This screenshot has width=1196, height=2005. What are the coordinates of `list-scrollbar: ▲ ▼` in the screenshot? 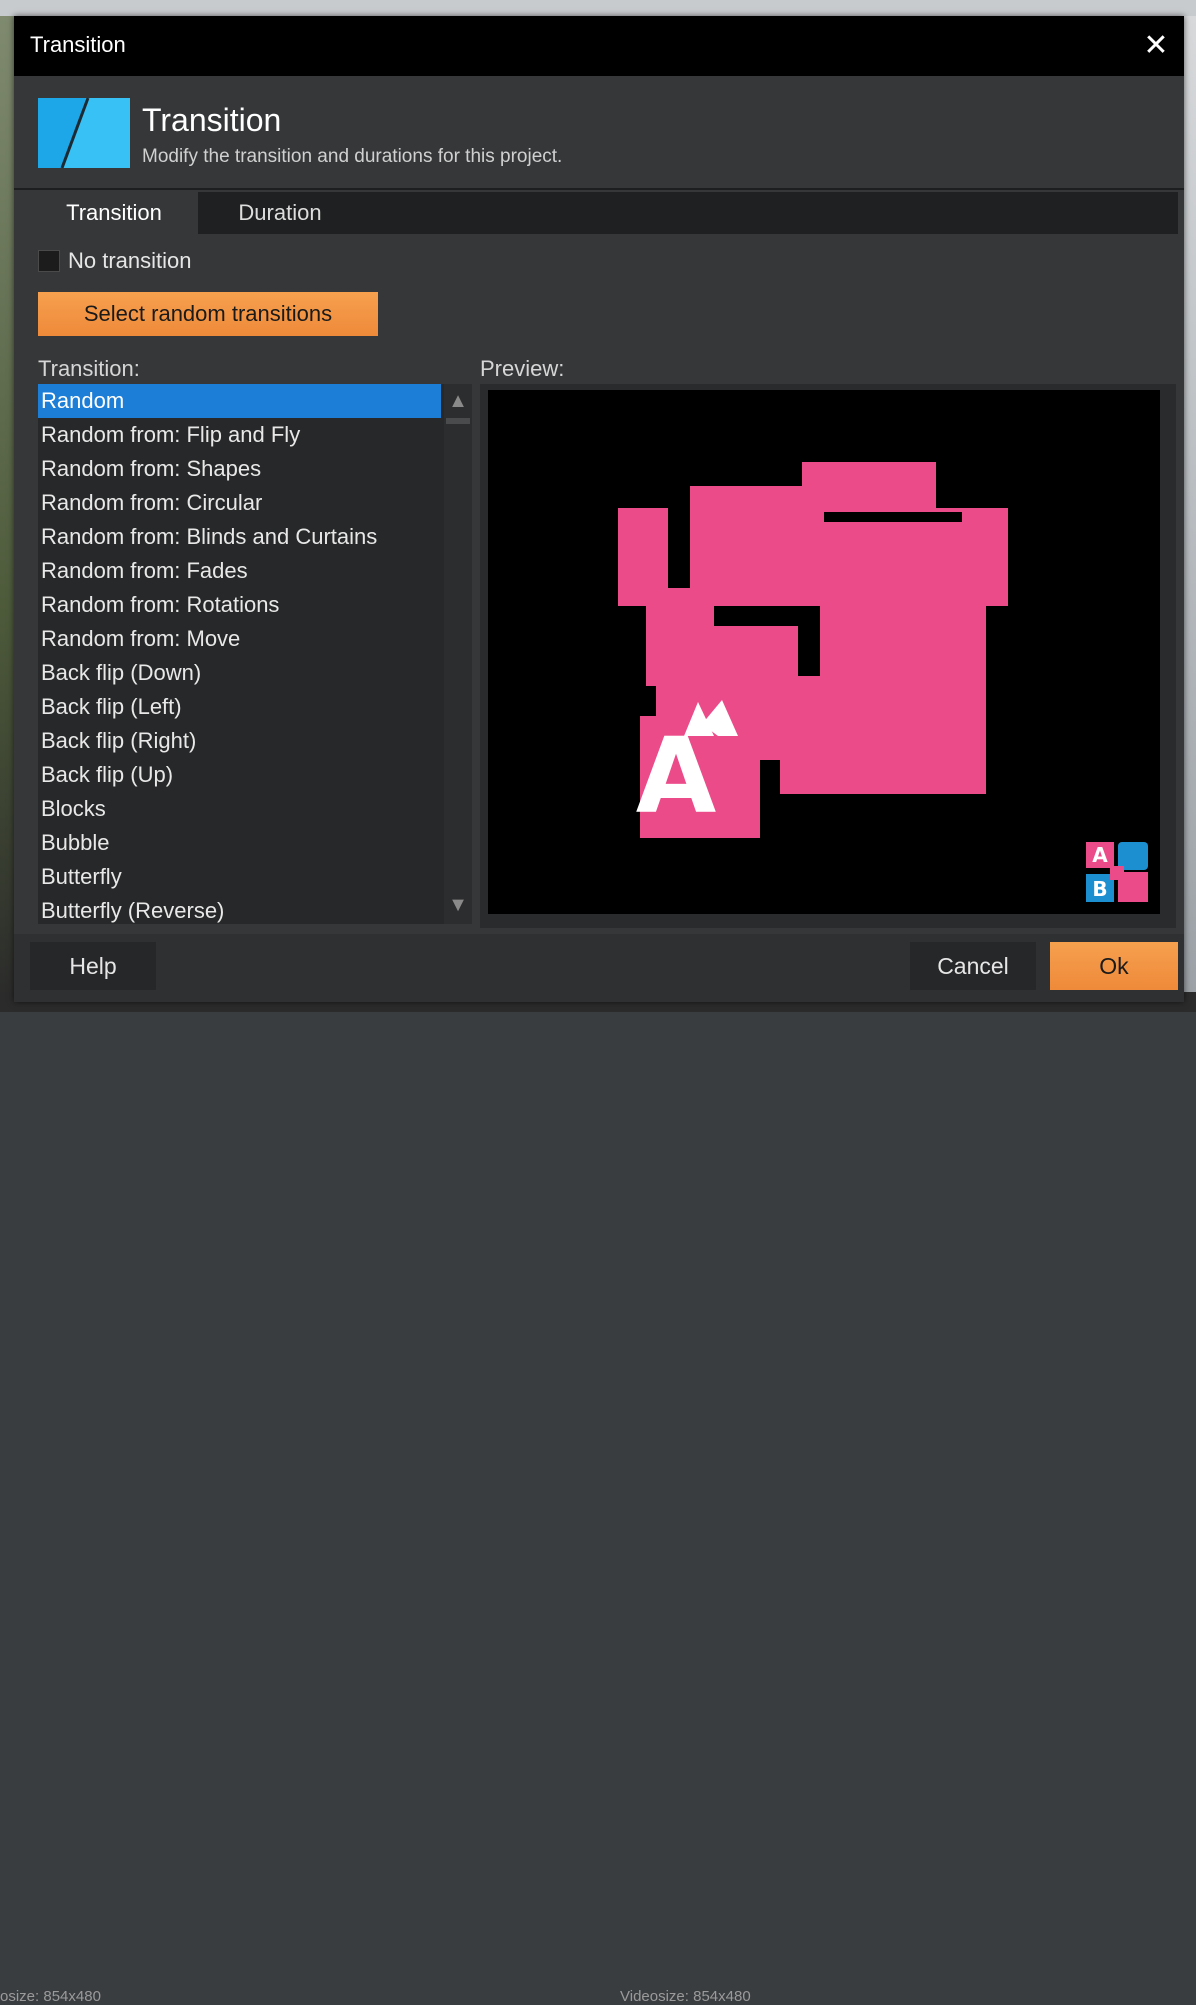 It's located at (458, 654).